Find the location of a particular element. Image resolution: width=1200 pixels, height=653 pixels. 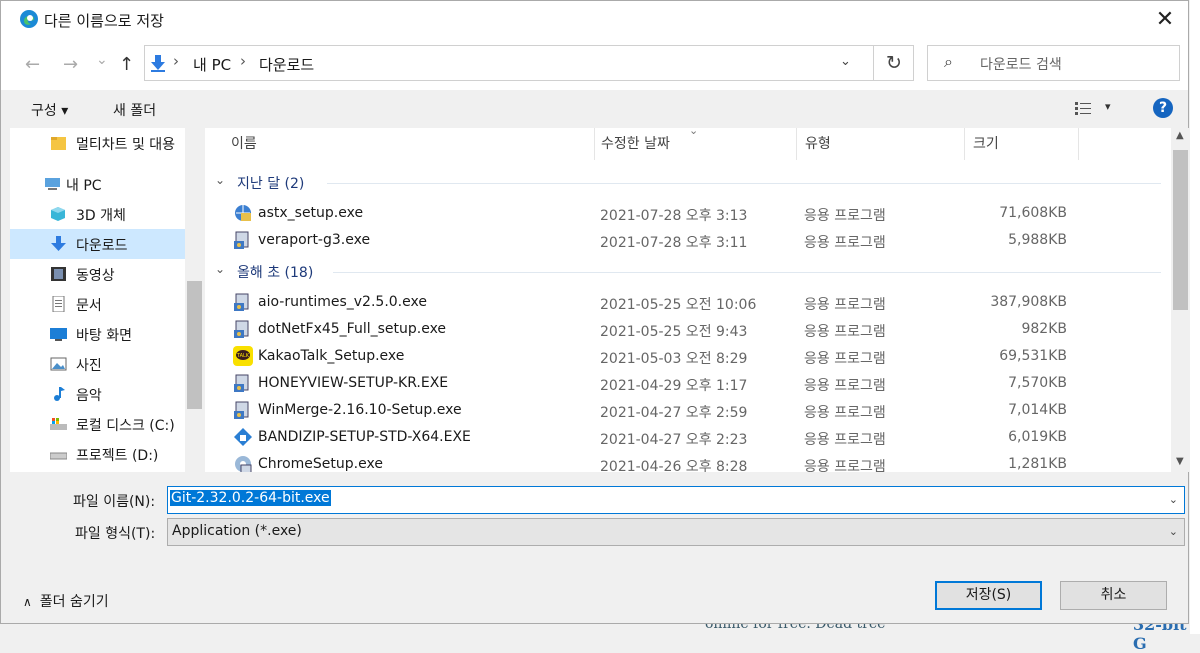

navigation-scrollbar is located at coordinates (194, 300).